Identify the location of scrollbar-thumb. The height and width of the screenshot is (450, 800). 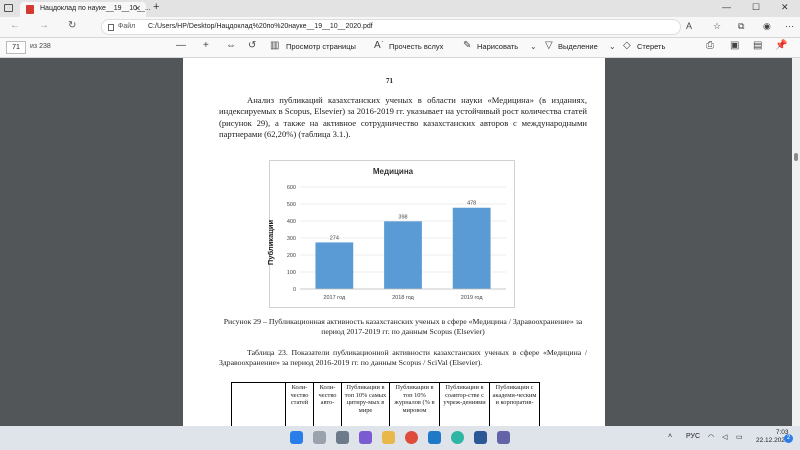
(796, 157).